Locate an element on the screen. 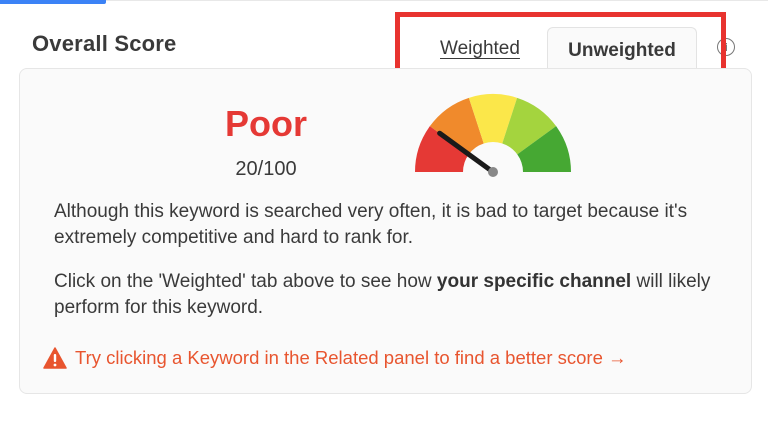  tab-unweighted: Unweighted is located at coordinates (622, 50).